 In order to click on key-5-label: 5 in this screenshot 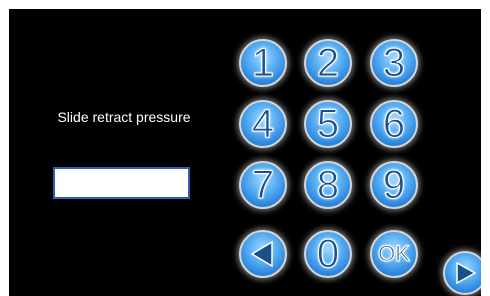, I will do `click(328, 124)`.